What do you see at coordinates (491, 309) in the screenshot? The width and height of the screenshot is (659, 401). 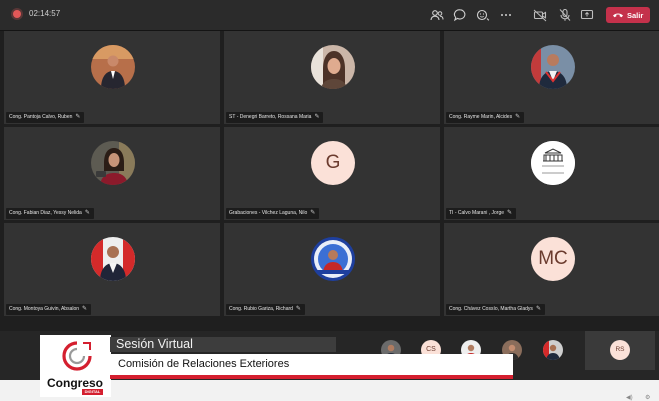 I see `participant-name: Cong. Chávez Cossío, Martha Gladys` at bounding box center [491, 309].